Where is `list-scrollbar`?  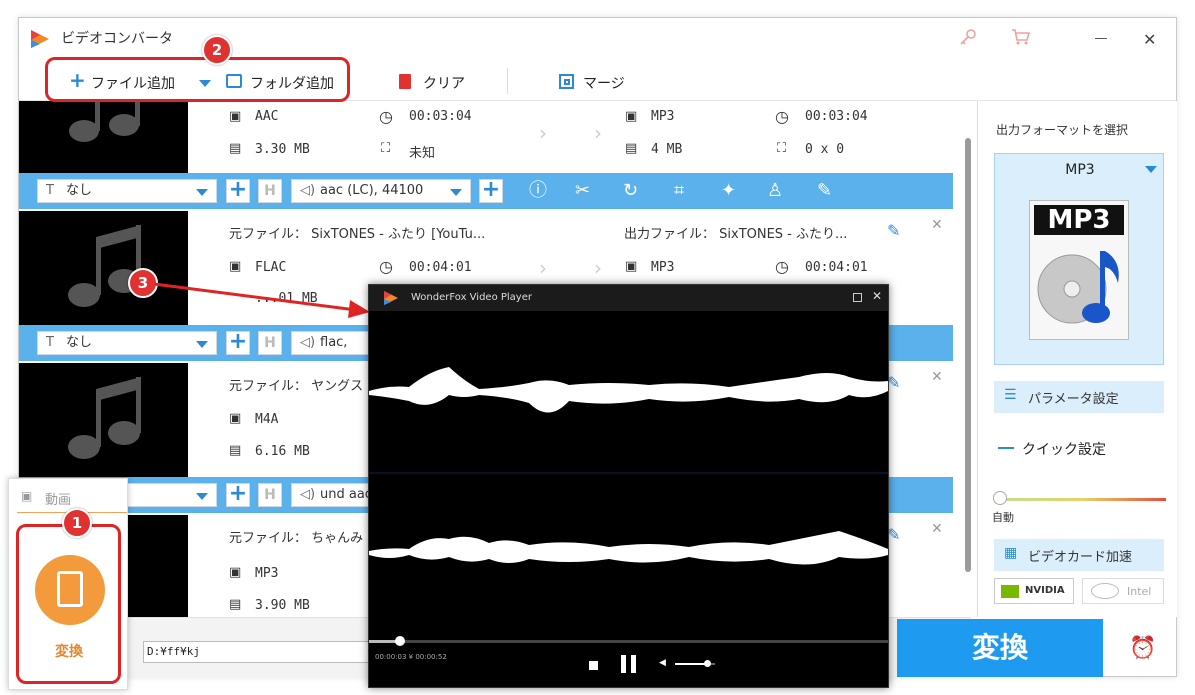 list-scrollbar is located at coordinates (968, 355).